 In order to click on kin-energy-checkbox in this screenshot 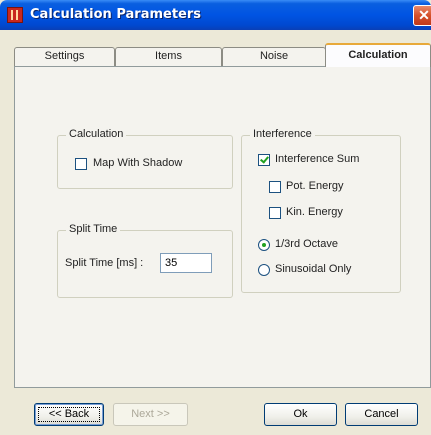, I will do `click(275, 213)`.